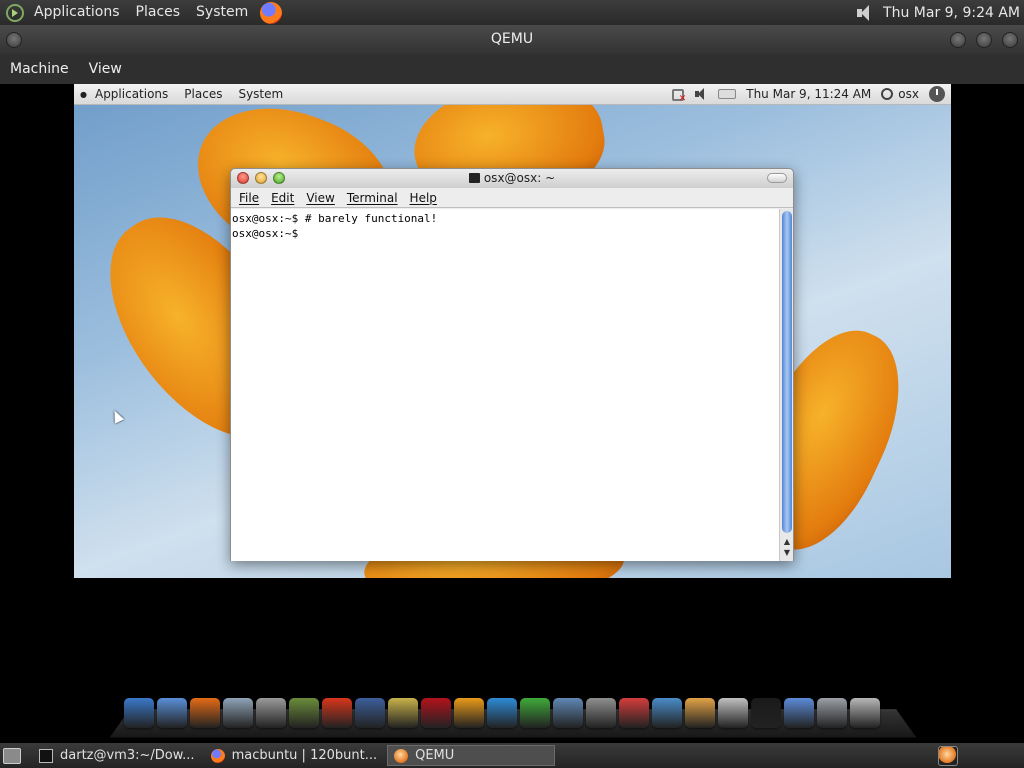 The width and height of the screenshot is (1024, 768). I want to click on network-icon, so click(568, 713).